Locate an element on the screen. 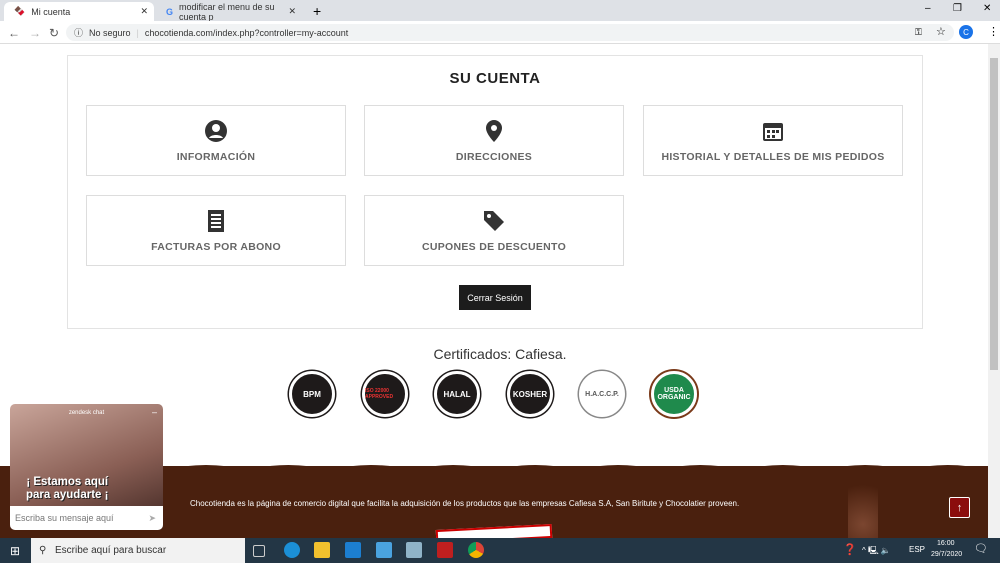 This screenshot has height=563, width=1000. search-placeholder: Escribe aquí para buscar is located at coordinates (111, 550).